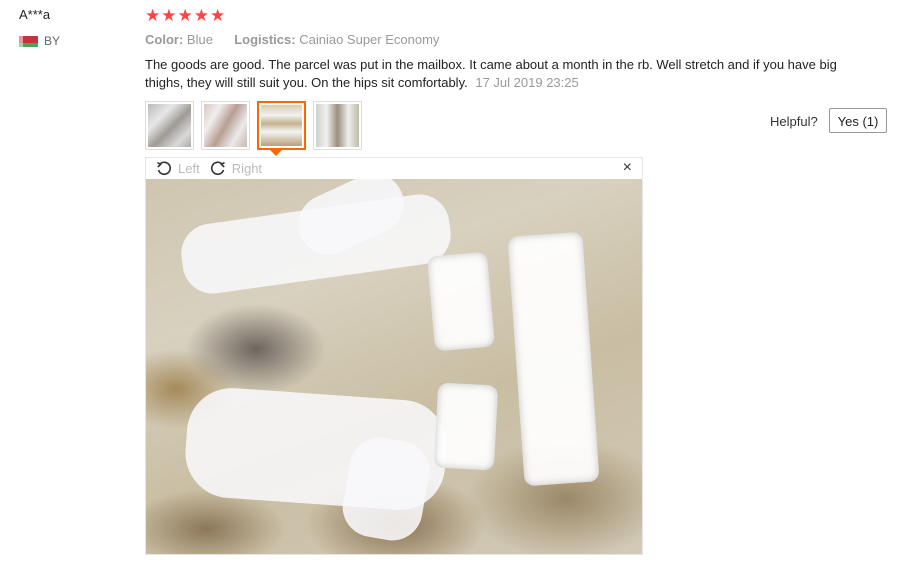 This screenshot has height=563, width=898. Describe the element at coordinates (164, 168) in the screenshot. I see `rotate-left-icon` at that location.